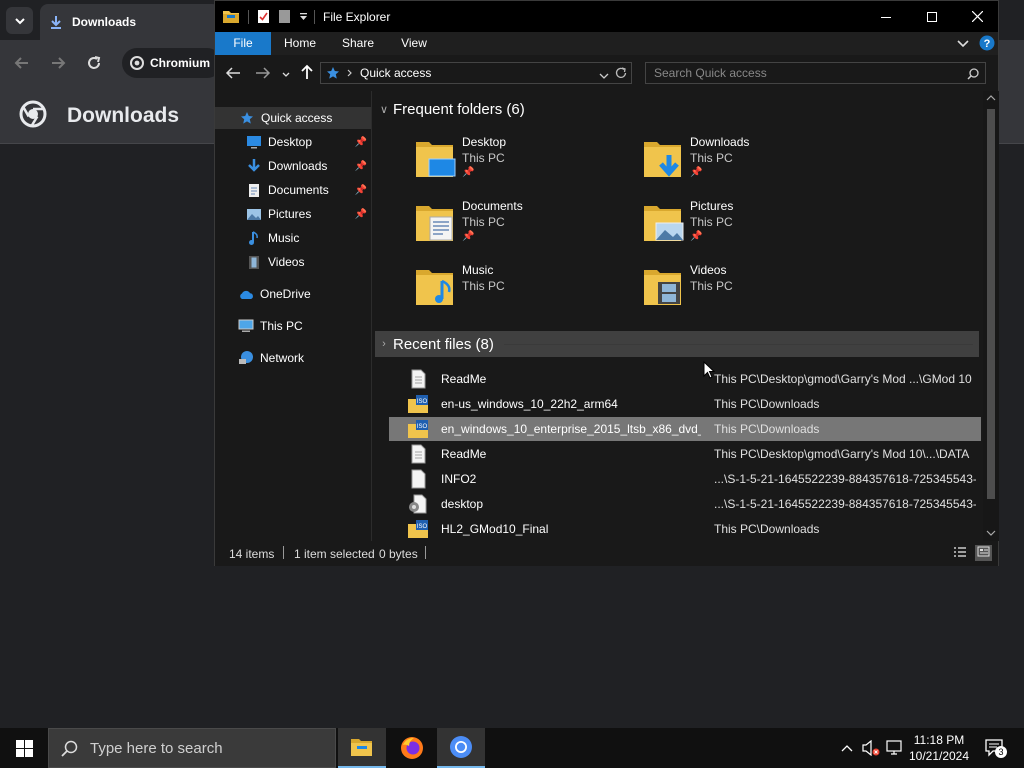 This screenshot has width=1024, height=768. Describe the element at coordinates (418, 404) in the screenshot. I see `iso-file-icon: ISO` at that location.